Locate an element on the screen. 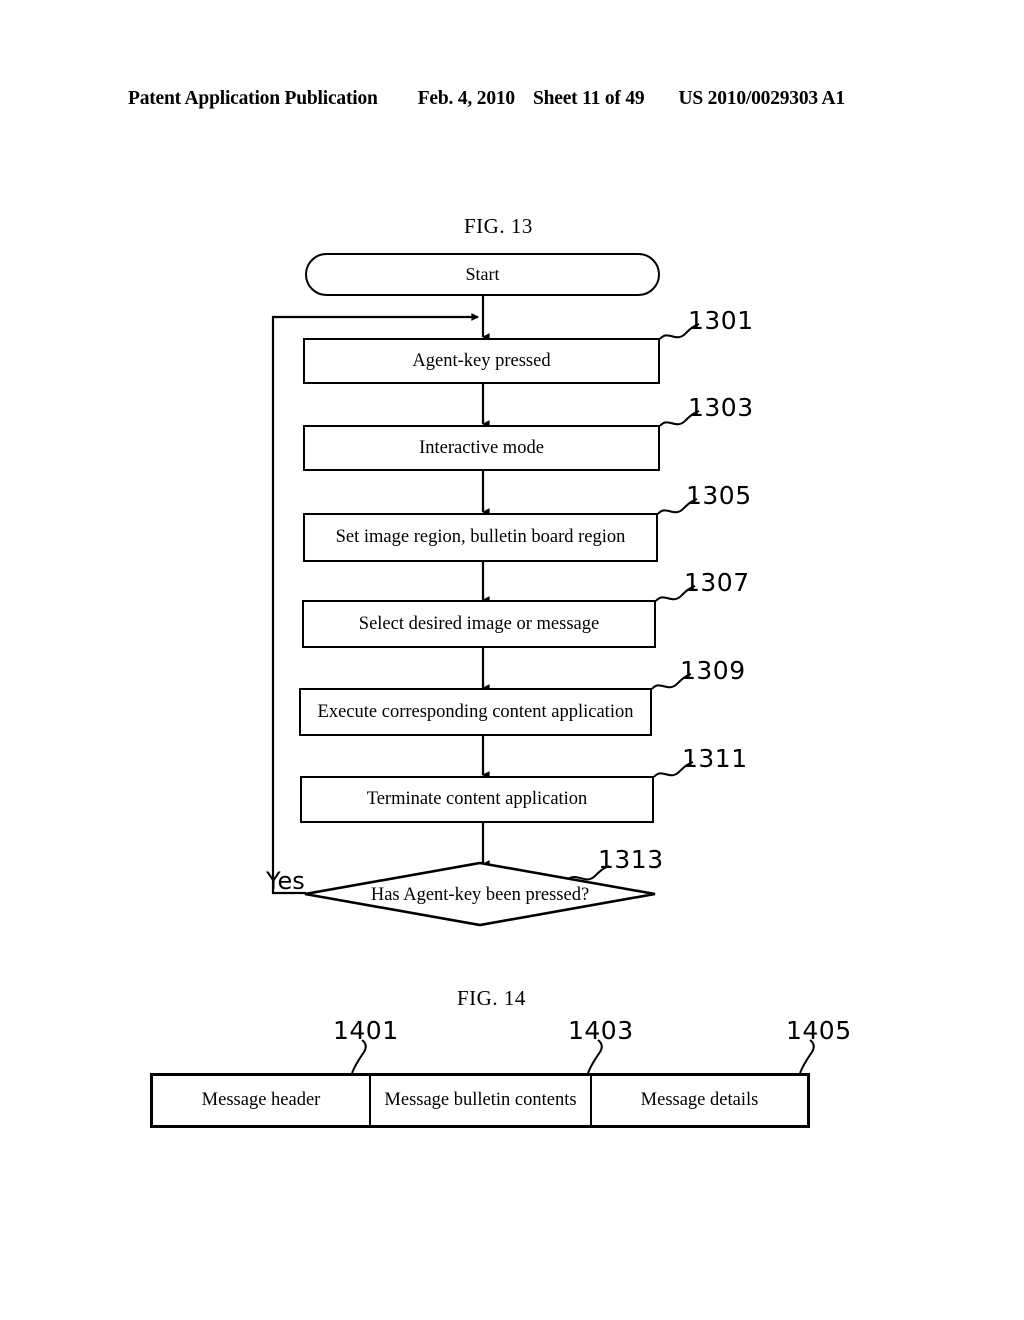 This screenshot has height=1320, width=1024. flowchart-step-agent-key-pressed: Agent-key pressed is located at coordinates (481, 361).